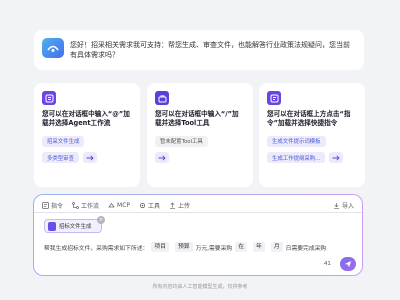 The height and width of the screenshot is (300, 400). Describe the element at coordinates (173, 205) in the screenshot. I see `upload-icon` at that location.